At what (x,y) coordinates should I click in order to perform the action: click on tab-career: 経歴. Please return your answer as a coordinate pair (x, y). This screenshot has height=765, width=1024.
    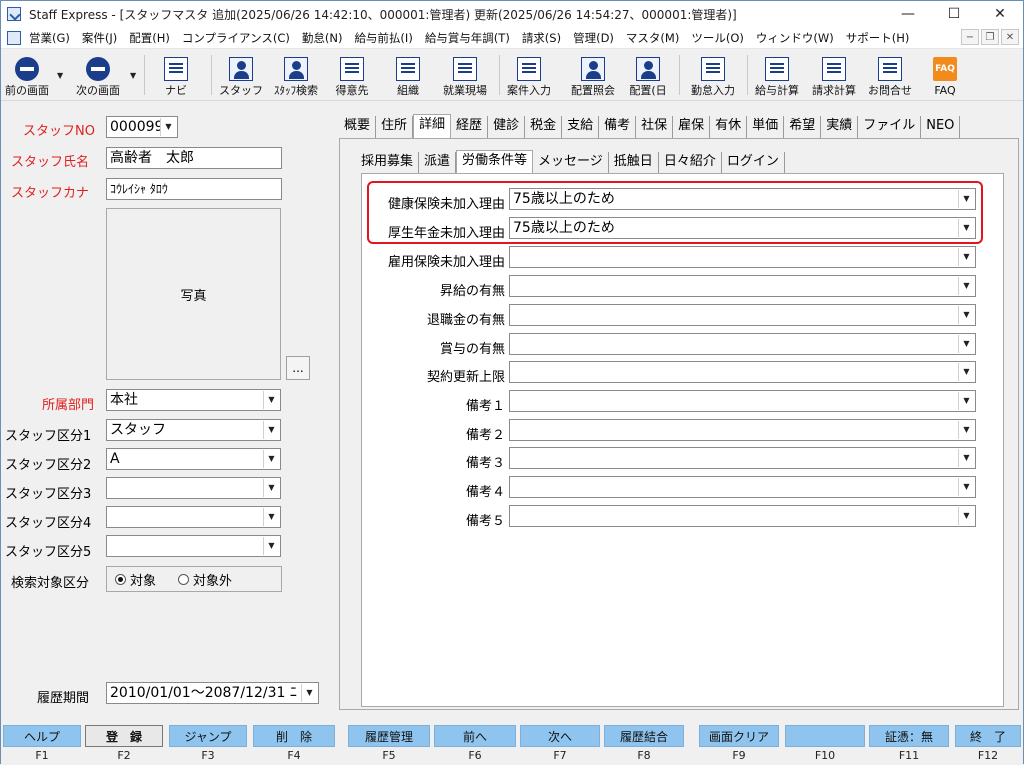
    Looking at the image, I should click on (470, 127).